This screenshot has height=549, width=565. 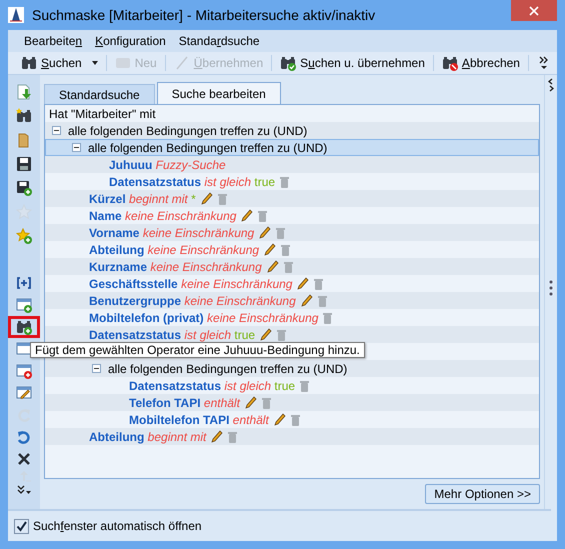 I want to click on toolbar-button: Abbrechen, so click(x=480, y=63).